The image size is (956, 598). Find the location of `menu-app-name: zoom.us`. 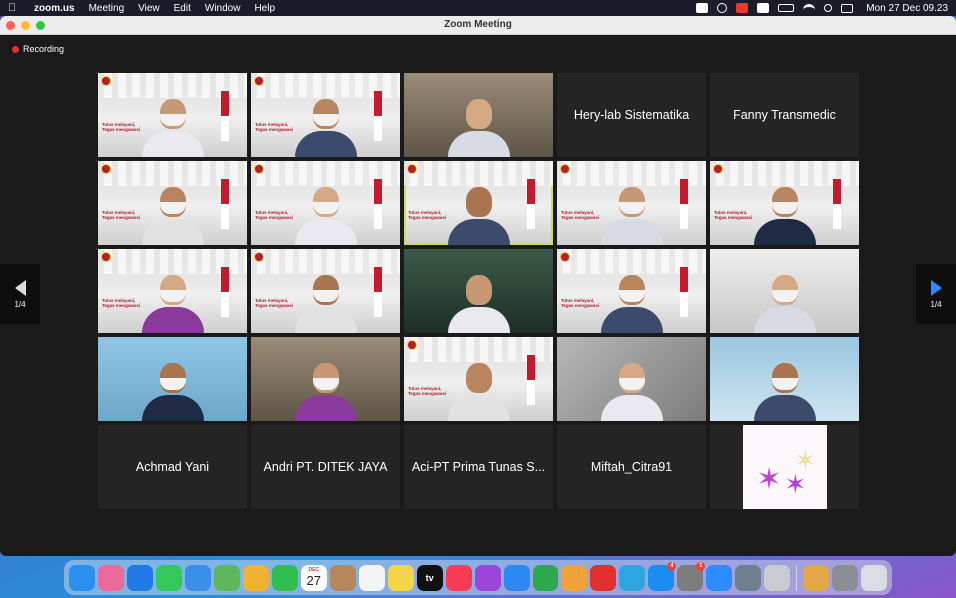

menu-app-name: zoom.us is located at coordinates (54, 8).